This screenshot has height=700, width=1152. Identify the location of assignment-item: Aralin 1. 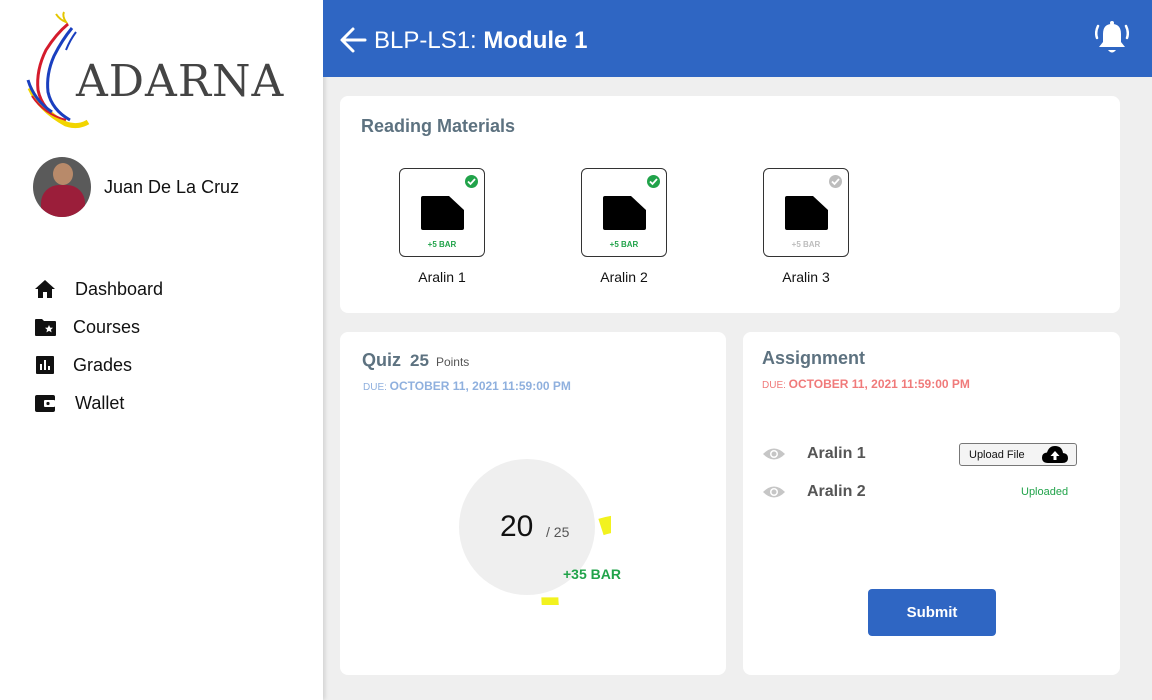
(814, 454).